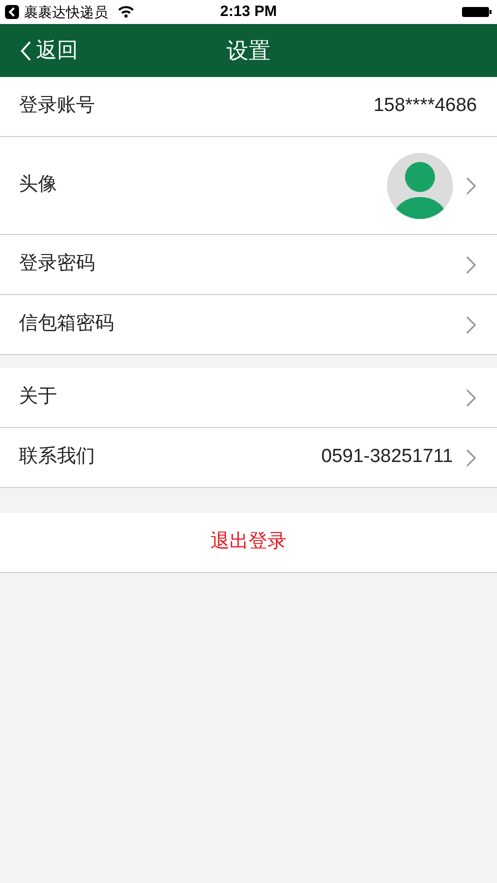 This screenshot has height=883, width=497. Describe the element at coordinates (425, 106) in the screenshot. I see `row-value: 158****4686` at that location.